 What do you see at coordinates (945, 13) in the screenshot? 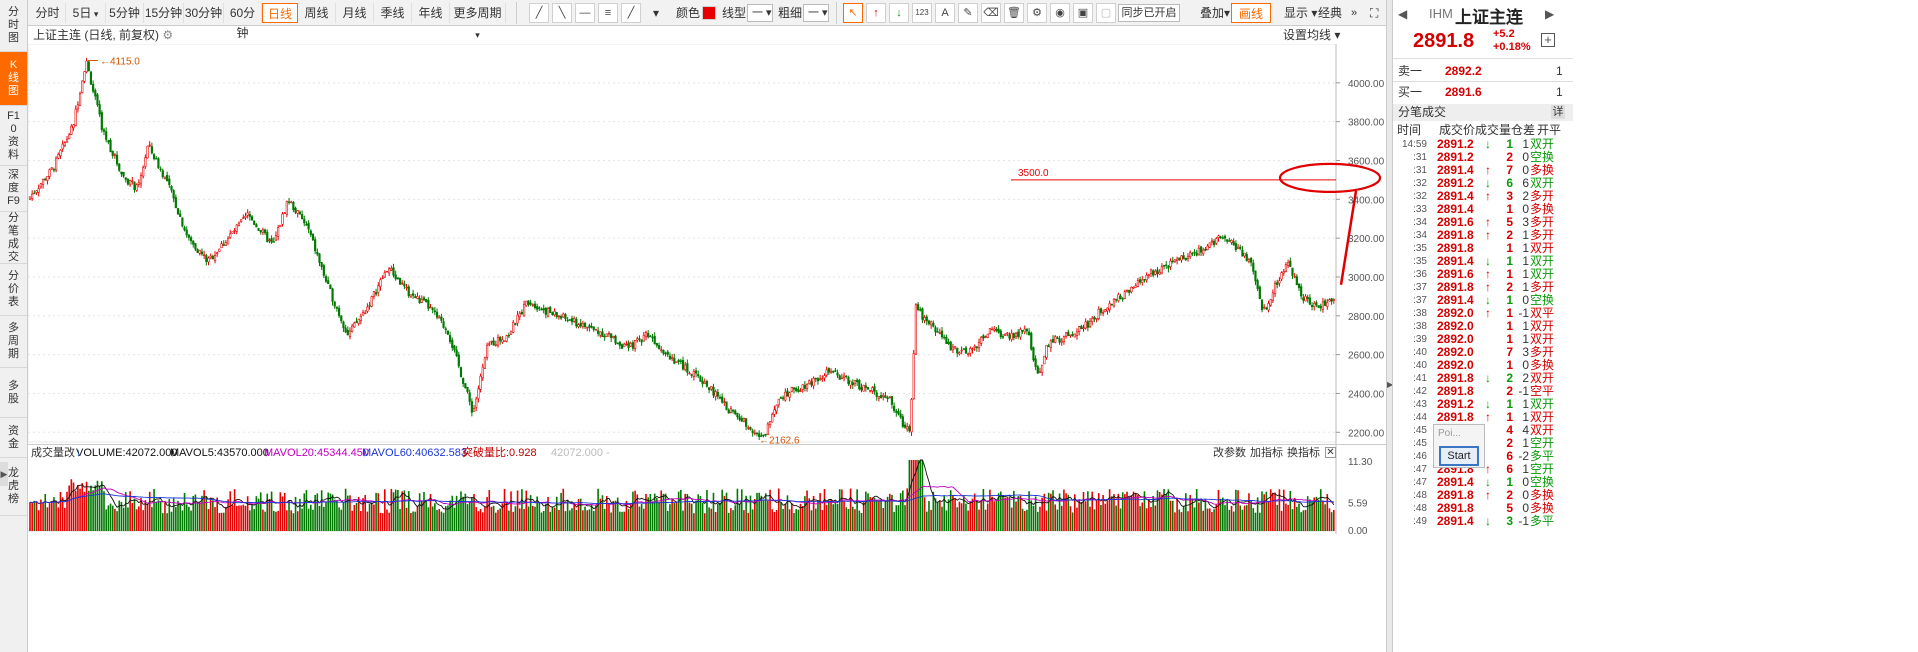
I see `text-icon: A` at bounding box center [945, 13].